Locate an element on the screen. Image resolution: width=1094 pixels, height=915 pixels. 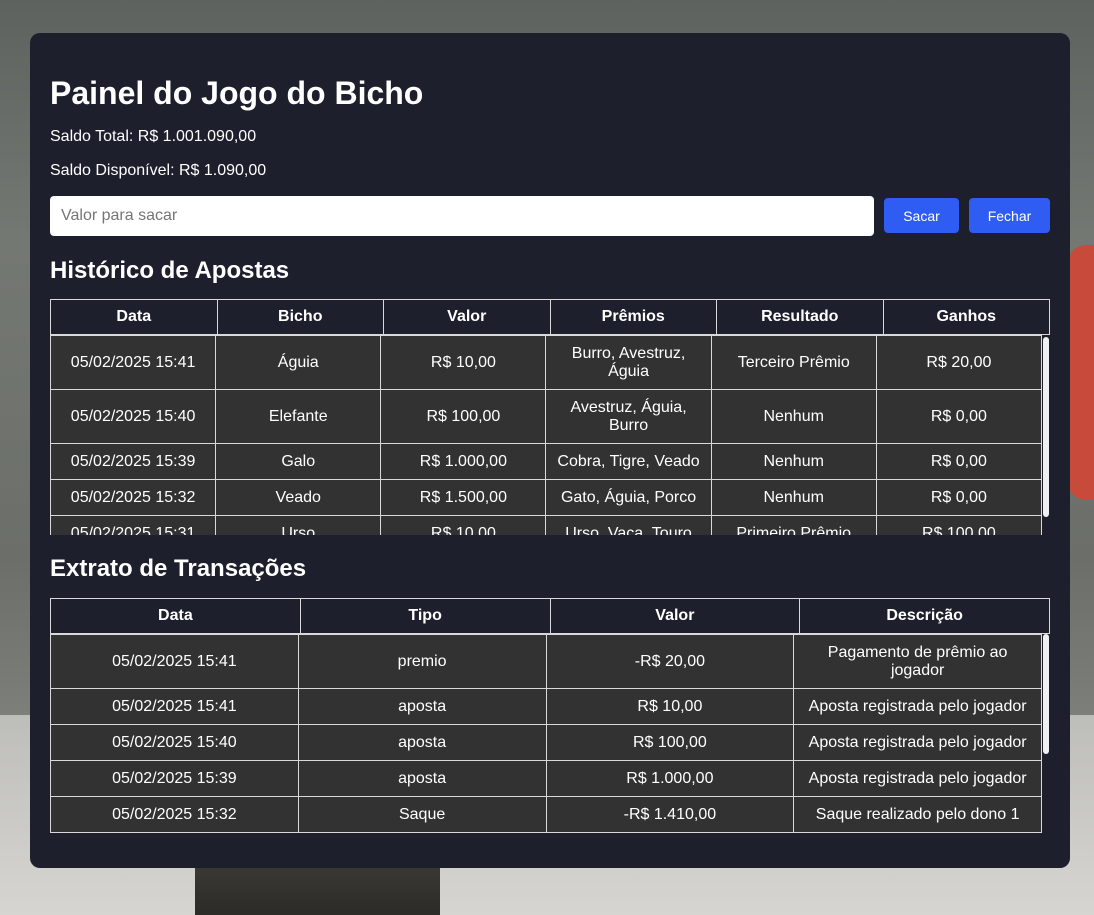
historico-scrollbar is located at coordinates (1046, 435).